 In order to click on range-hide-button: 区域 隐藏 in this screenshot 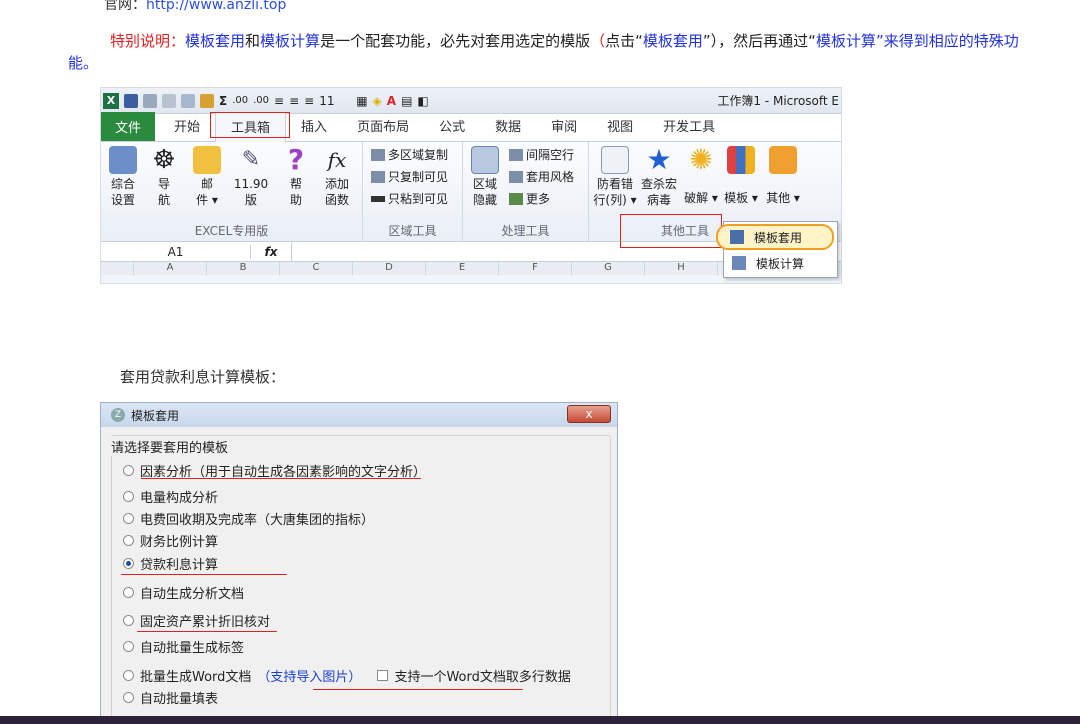, I will do `click(485, 177)`.